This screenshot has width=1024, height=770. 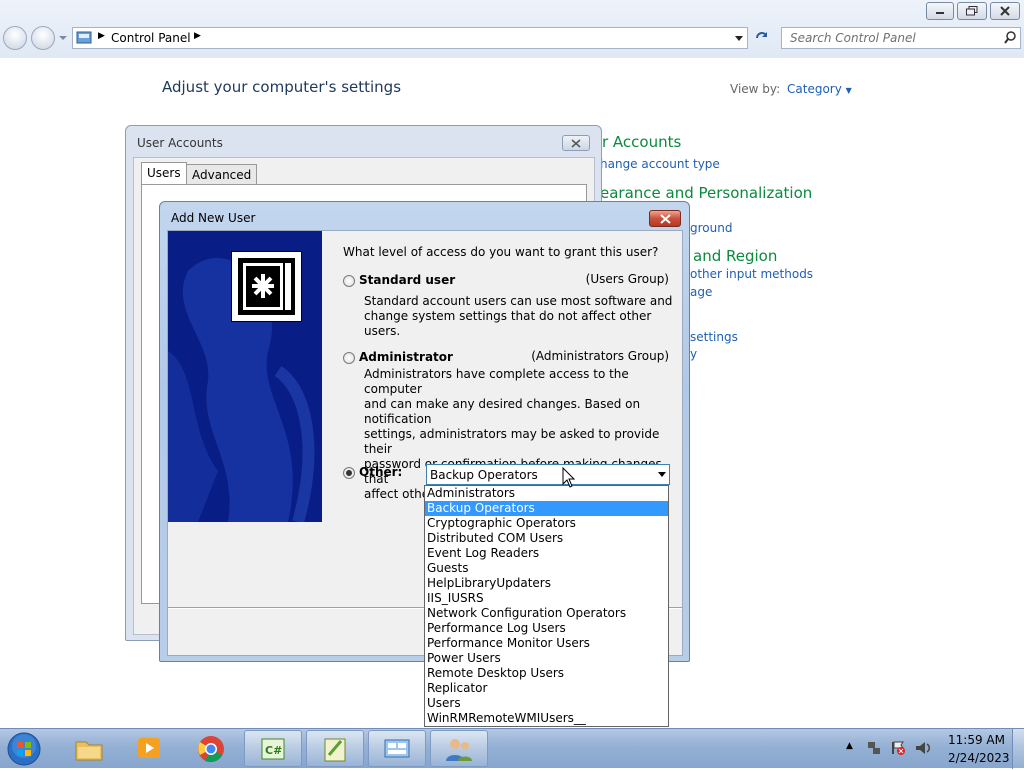 I want to click on taskbar-control-panel, so click(x=397, y=748).